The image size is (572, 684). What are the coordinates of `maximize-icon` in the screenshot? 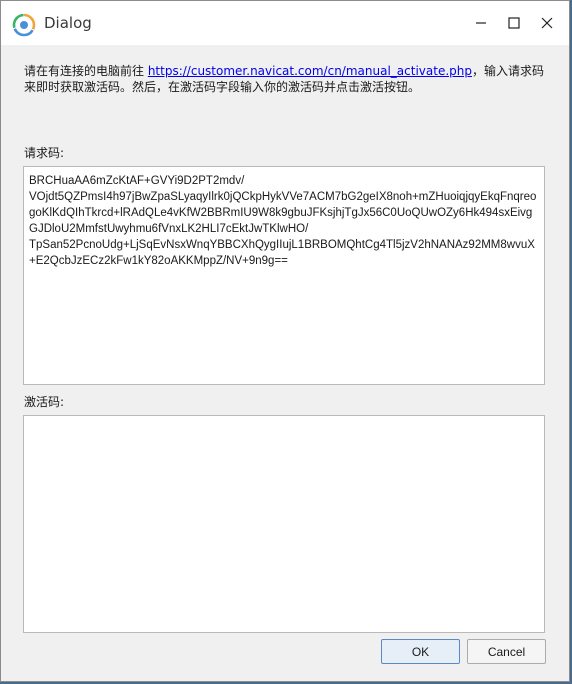 It's located at (514, 23).